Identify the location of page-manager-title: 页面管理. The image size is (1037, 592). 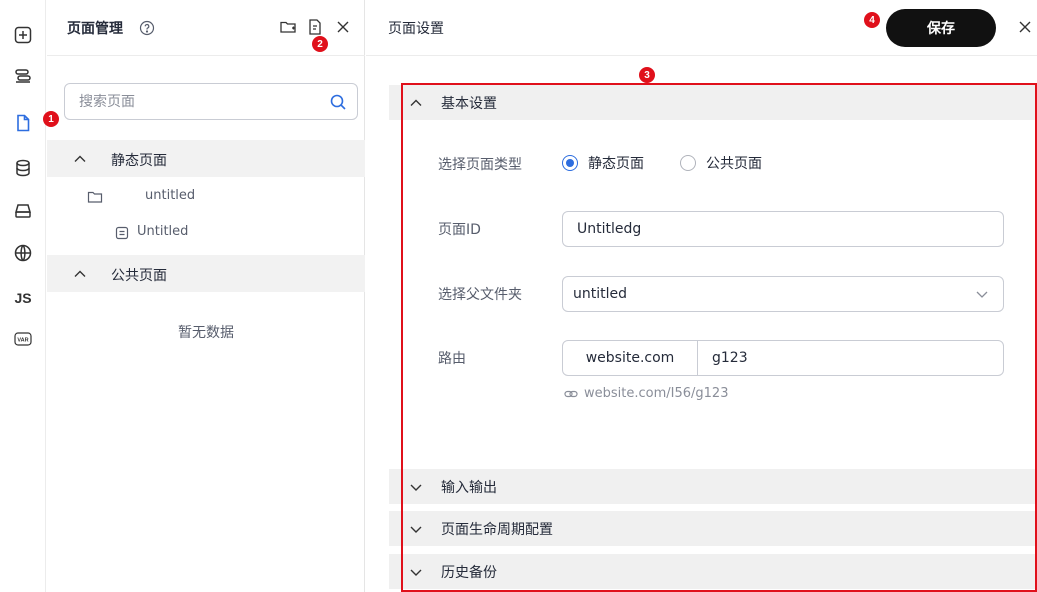
(95, 29).